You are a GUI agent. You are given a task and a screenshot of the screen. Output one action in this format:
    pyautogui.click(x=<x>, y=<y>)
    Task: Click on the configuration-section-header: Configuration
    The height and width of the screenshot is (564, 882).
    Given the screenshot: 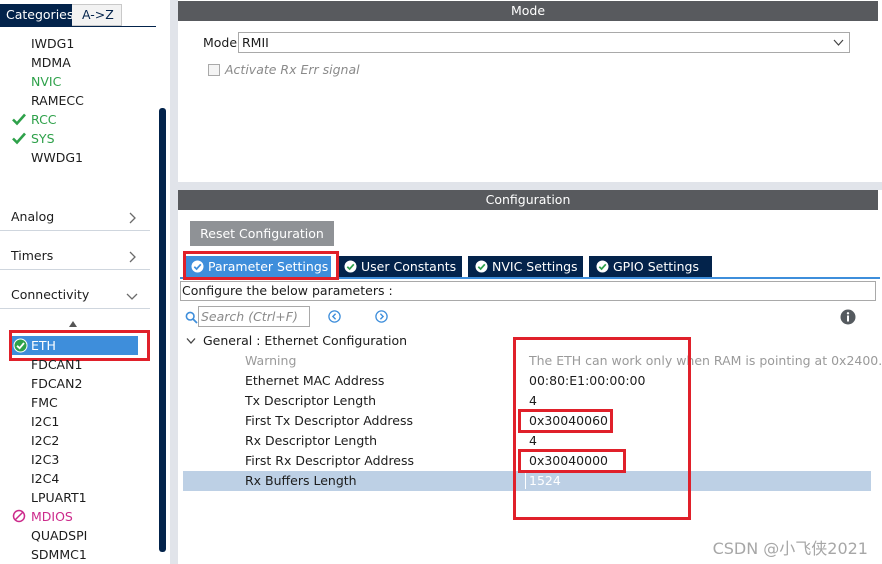 What is the action you would take?
    pyautogui.click(x=528, y=200)
    